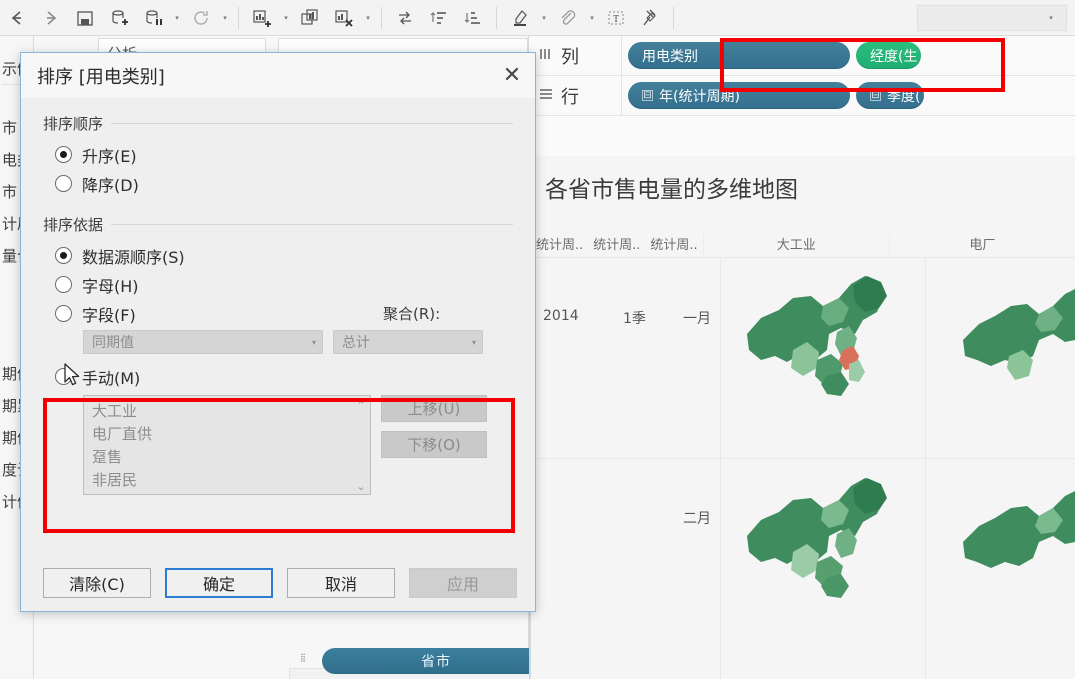 The height and width of the screenshot is (679, 1075). Describe the element at coordinates (634, 318) in the screenshot. I see `row-label-quarter: 1季` at that location.